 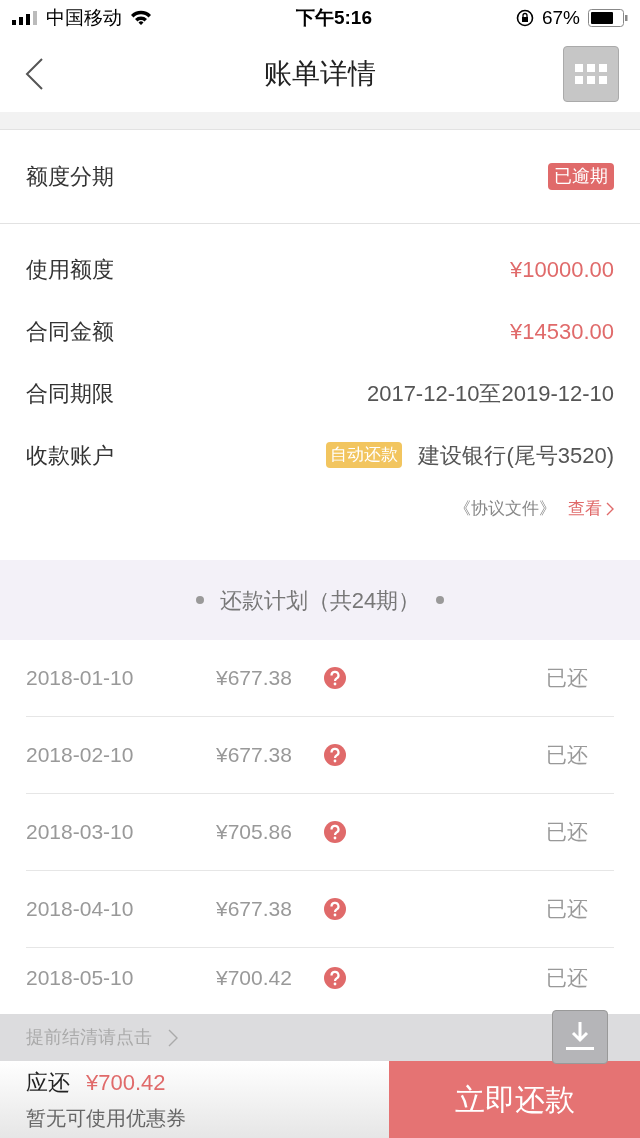 I want to click on agreement-document: 《协议文件》, so click(x=505, y=509).